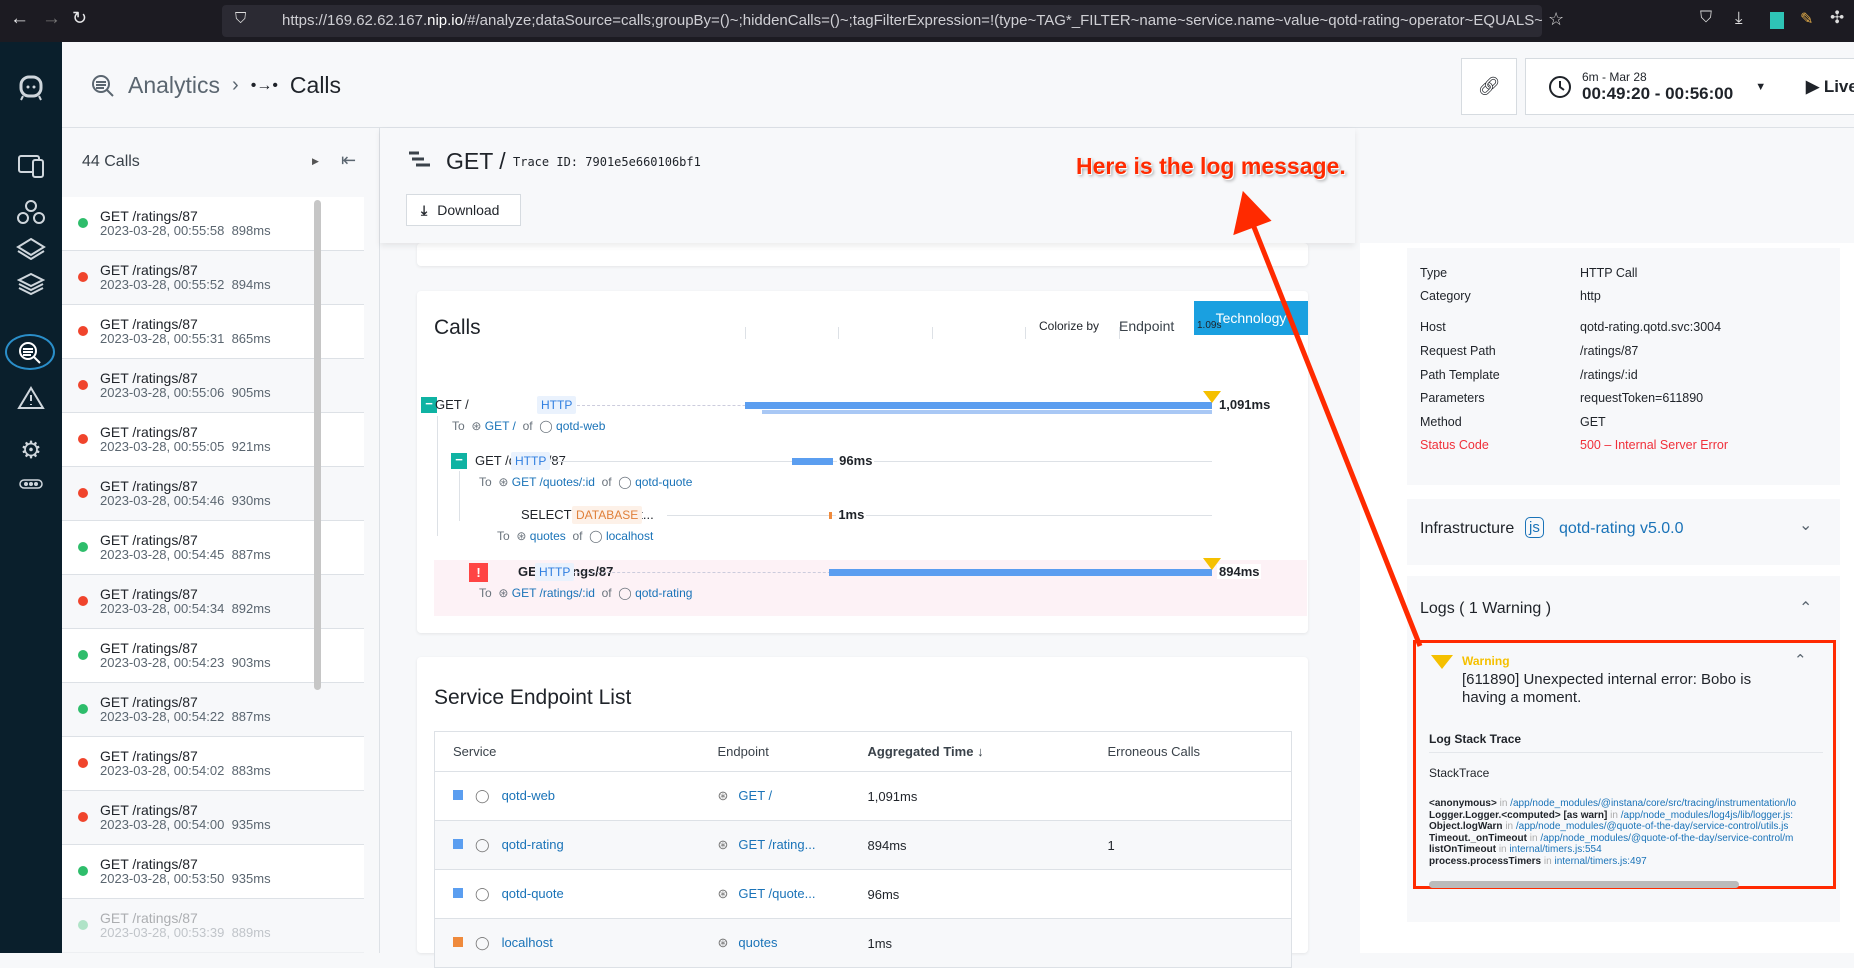 The height and width of the screenshot is (968, 1854). What do you see at coordinates (553, 482) in the screenshot?
I see `endpoint-link: GET /quotes/:id` at bounding box center [553, 482].